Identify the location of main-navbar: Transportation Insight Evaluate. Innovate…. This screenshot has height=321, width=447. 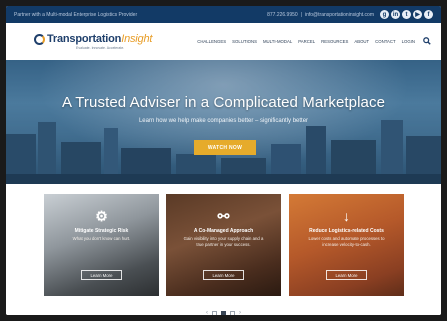
(223, 41).